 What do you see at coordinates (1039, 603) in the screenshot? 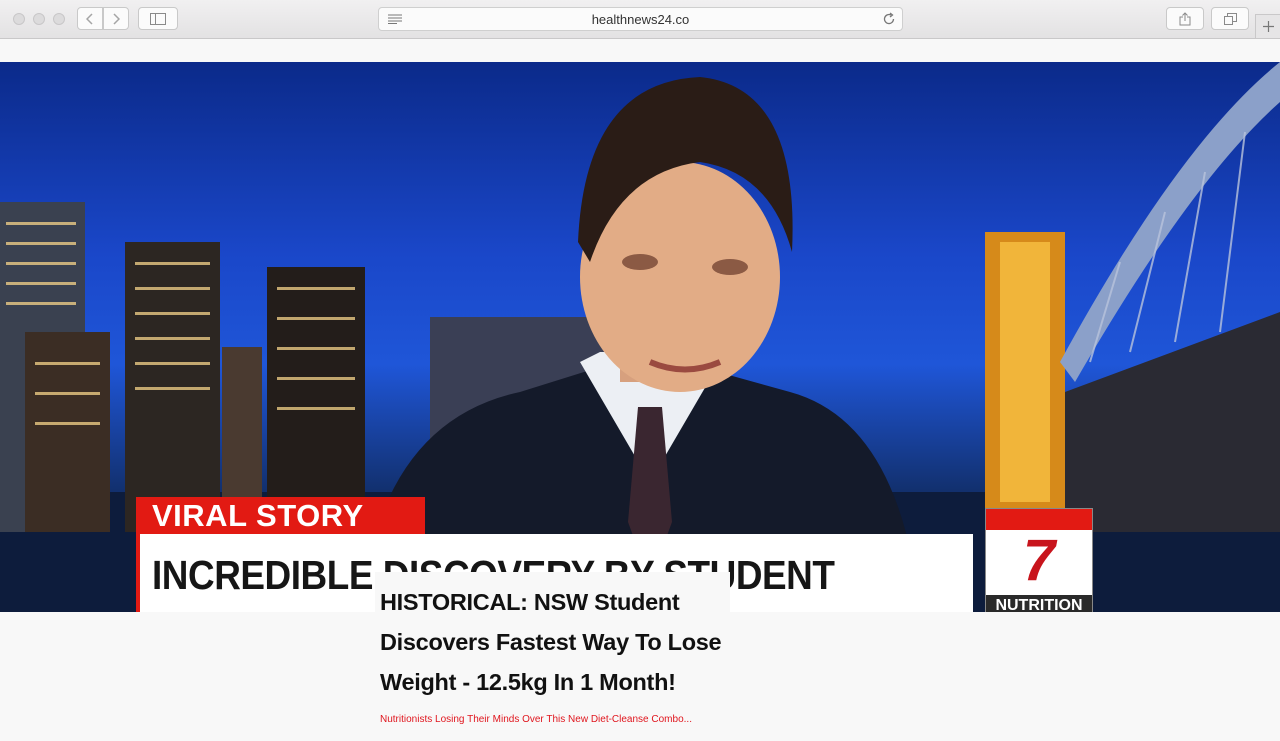
I see `channel-label: NUTRITION` at bounding box center [1039, 603].